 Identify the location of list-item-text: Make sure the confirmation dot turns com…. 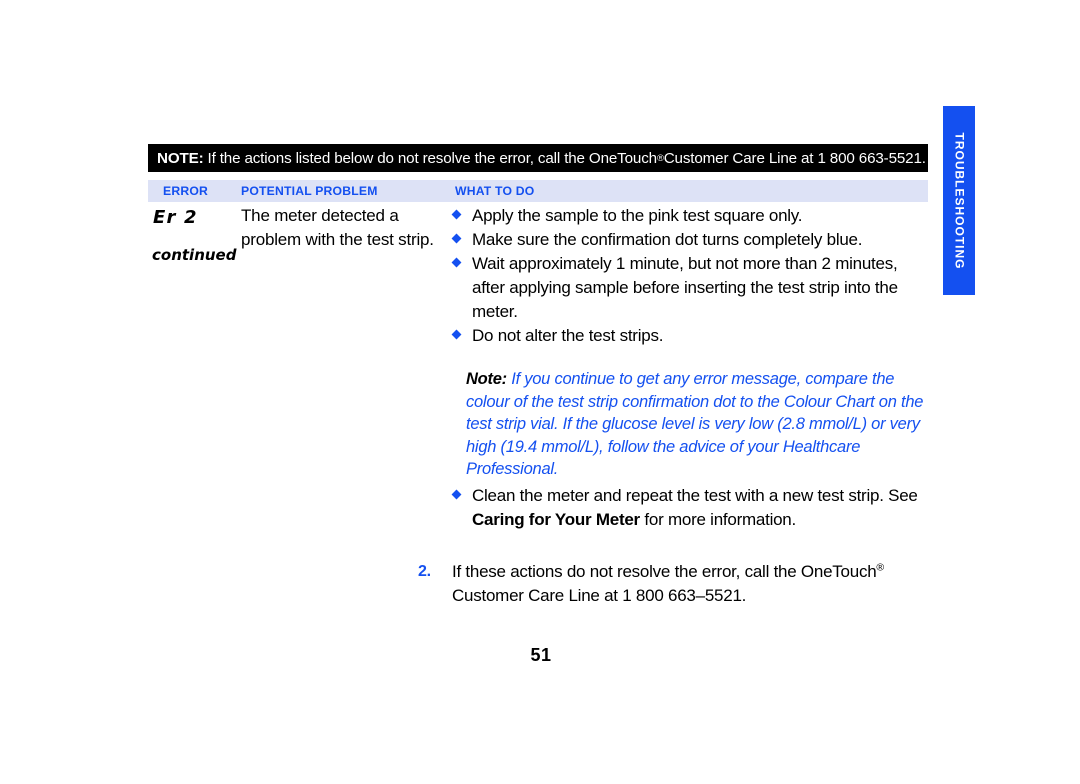
(667, 239).